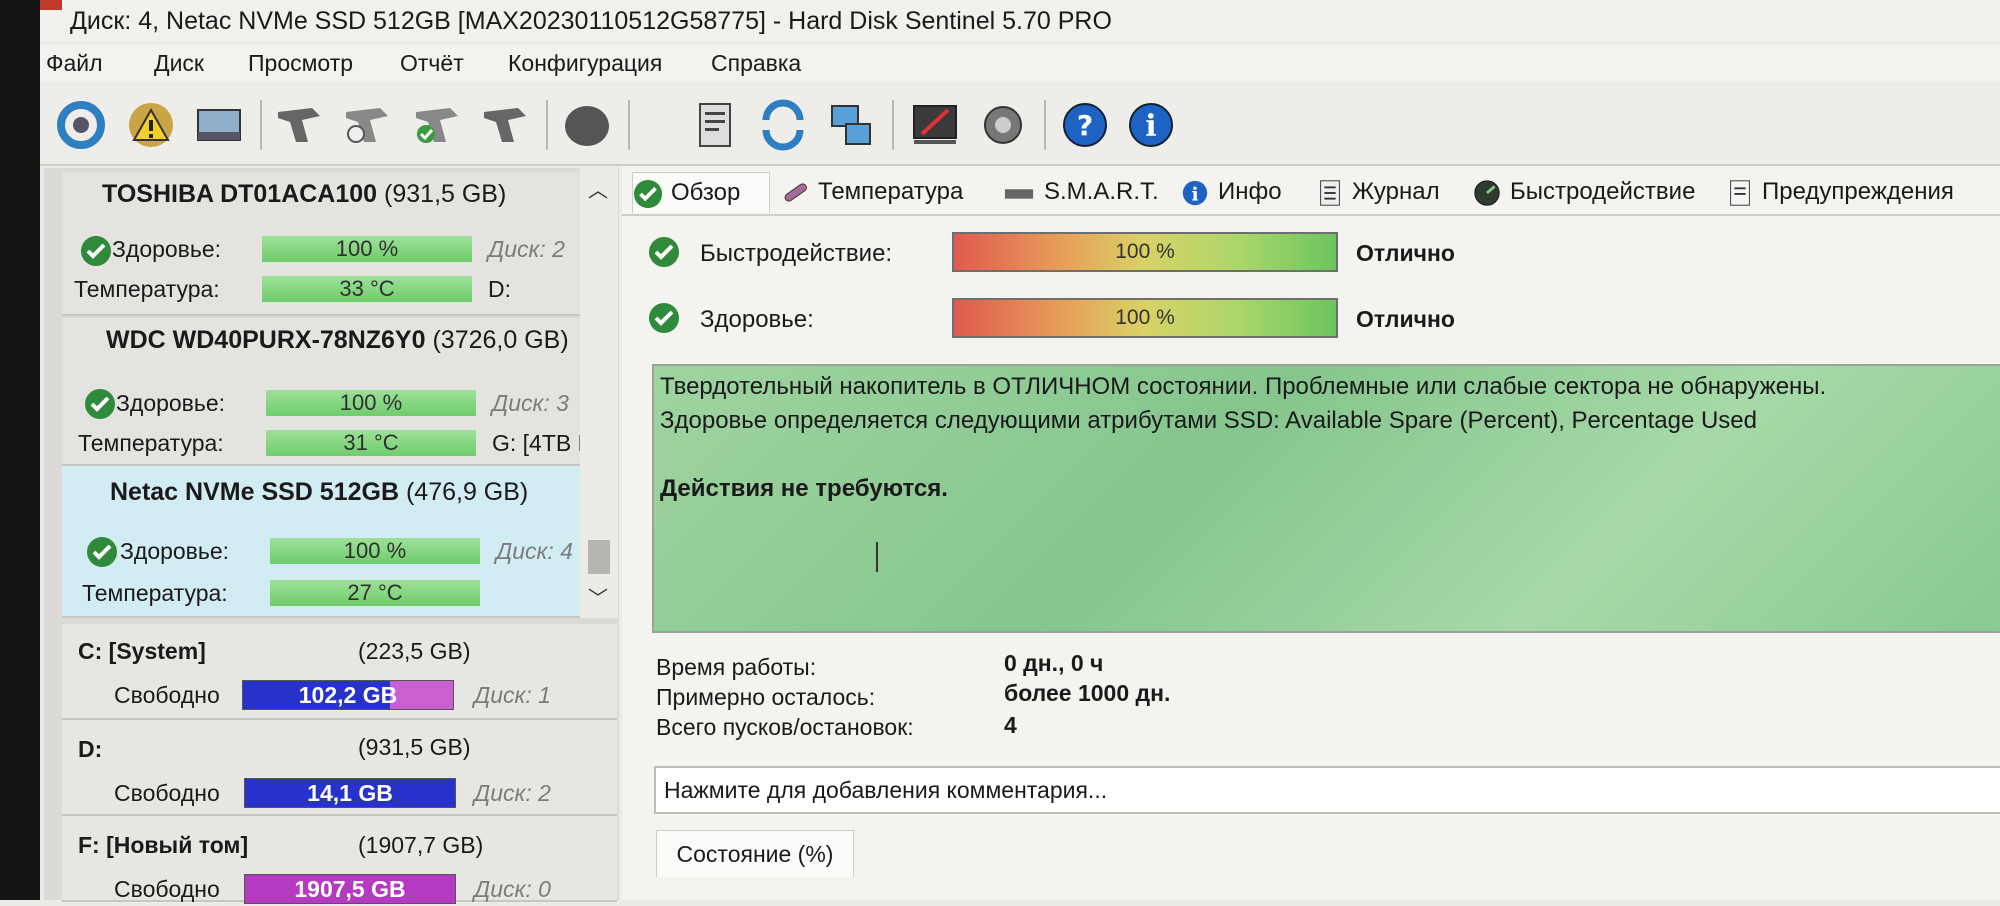  Describe the element at coordinates (74, 63) in the screenshot. I see `menu-file: Файл` at that location.